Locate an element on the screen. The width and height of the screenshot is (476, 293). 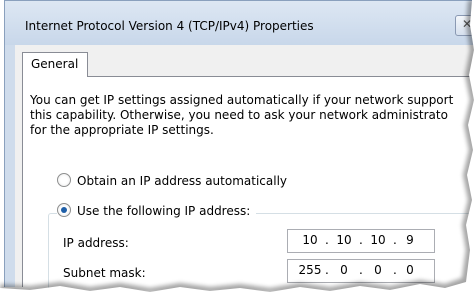
close-button: ✕ is located at coordinates (465, 25).